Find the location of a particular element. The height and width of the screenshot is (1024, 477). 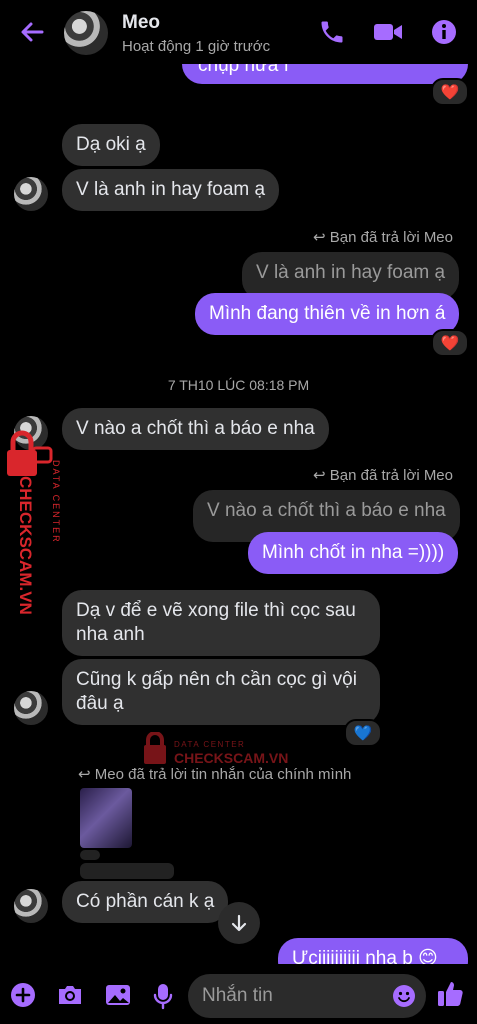

message-text: V nào a chốt thì a báo e nha is located at coordinates (195, 428).